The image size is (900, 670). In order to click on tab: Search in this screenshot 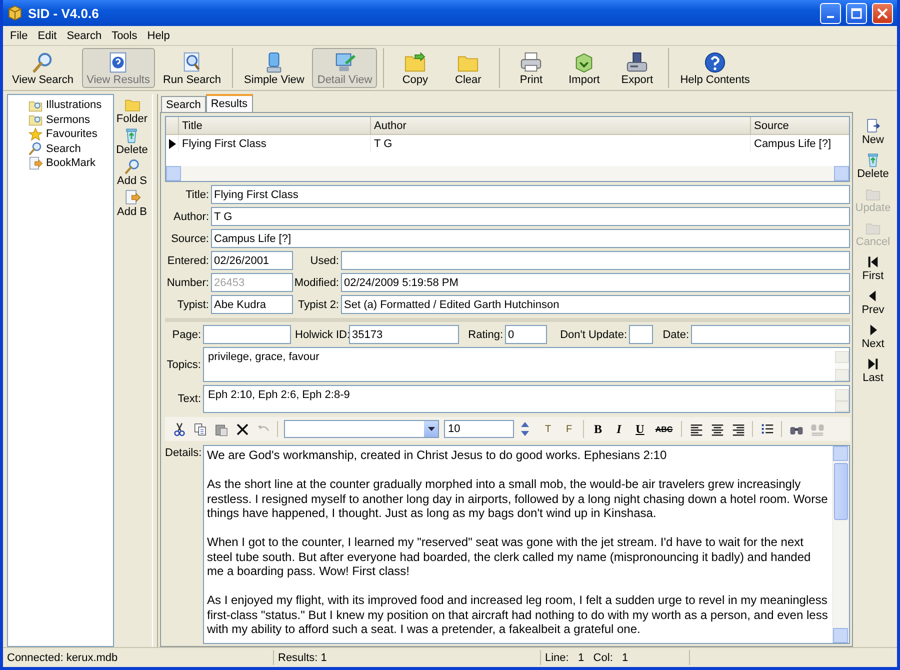, I will do `click(183, 104)`.